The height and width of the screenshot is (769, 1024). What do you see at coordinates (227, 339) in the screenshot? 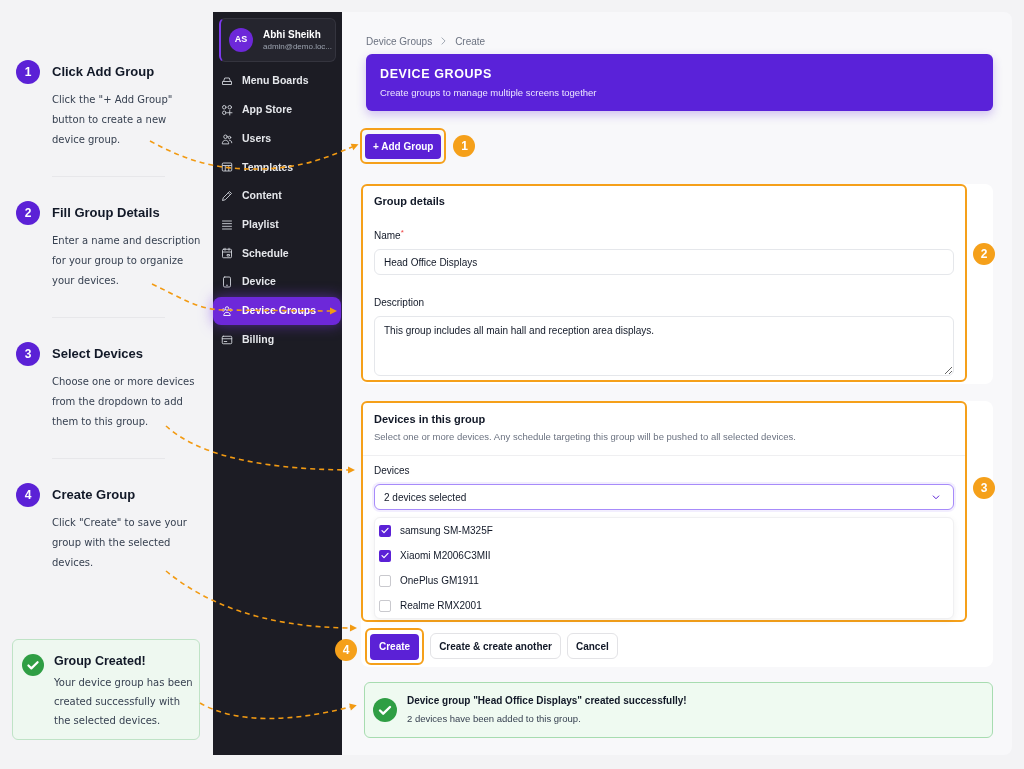
I see `credit-card-icon` at bounding box center [227, 339].